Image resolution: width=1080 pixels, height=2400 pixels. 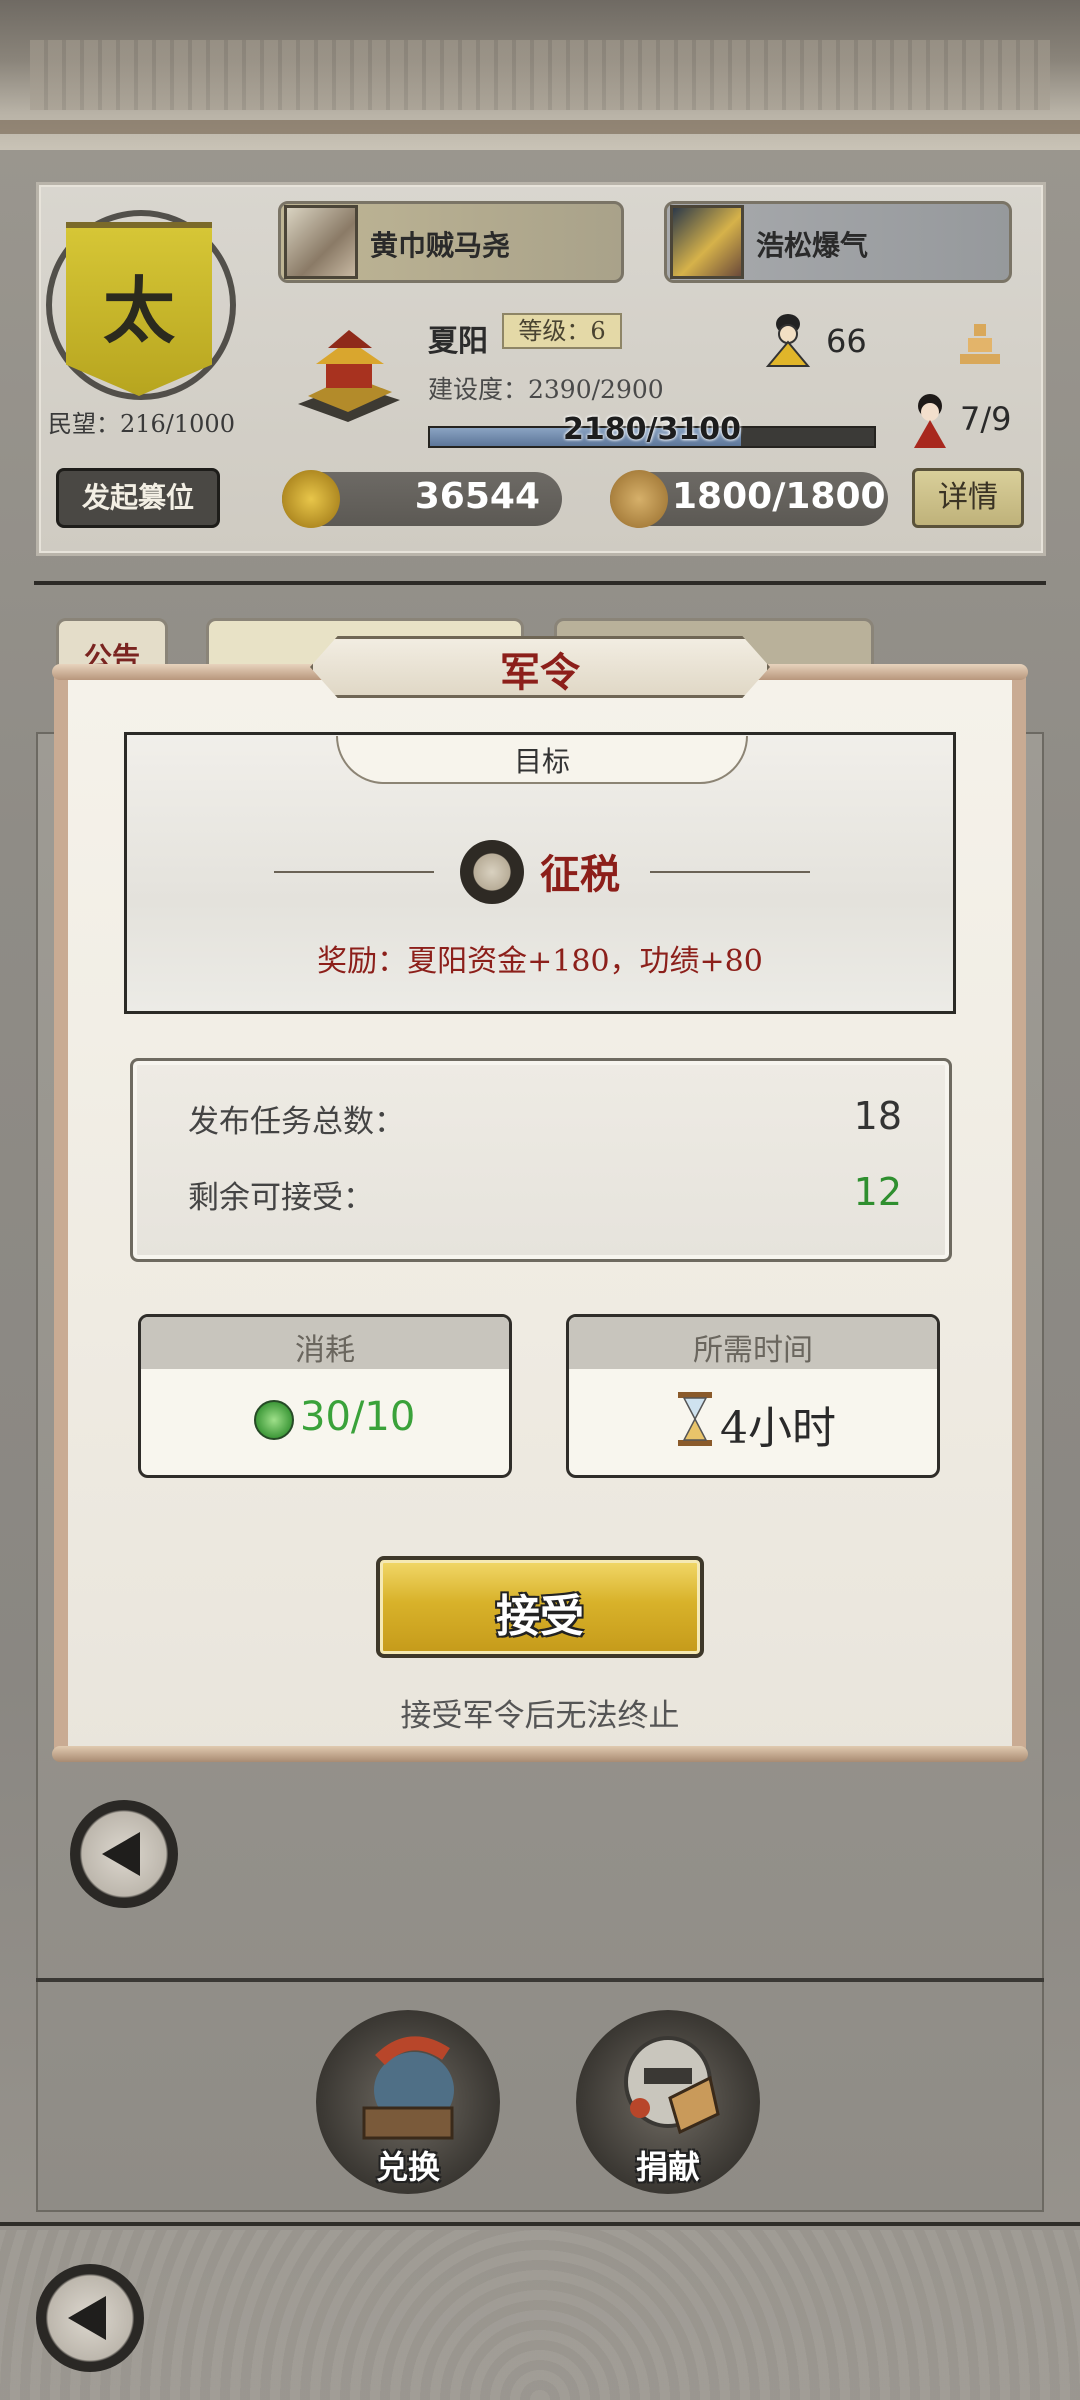 What do you see at coordinates (440, 245) in the screenshot?
I see `player-name-1: 黄巾贼马尧` at bounding box center [440, 245].